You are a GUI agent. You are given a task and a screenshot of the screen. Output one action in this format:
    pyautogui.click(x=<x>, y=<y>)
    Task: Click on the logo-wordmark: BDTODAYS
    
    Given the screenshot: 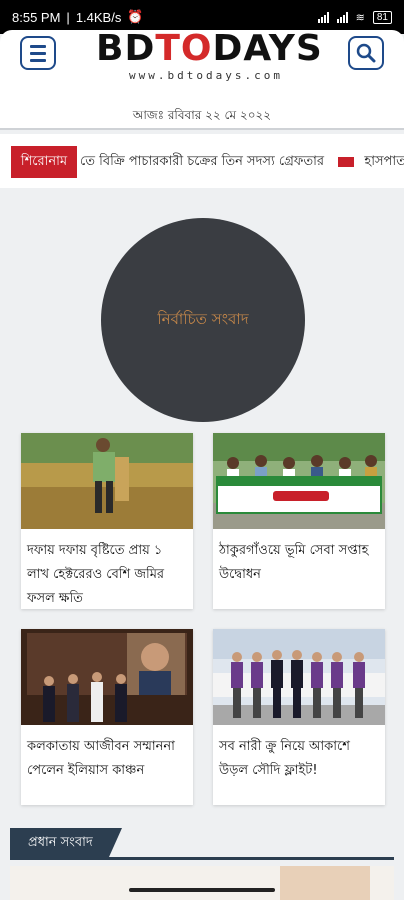 What is the action you would take?
    pyautogui.click(x=209, y=48)
    